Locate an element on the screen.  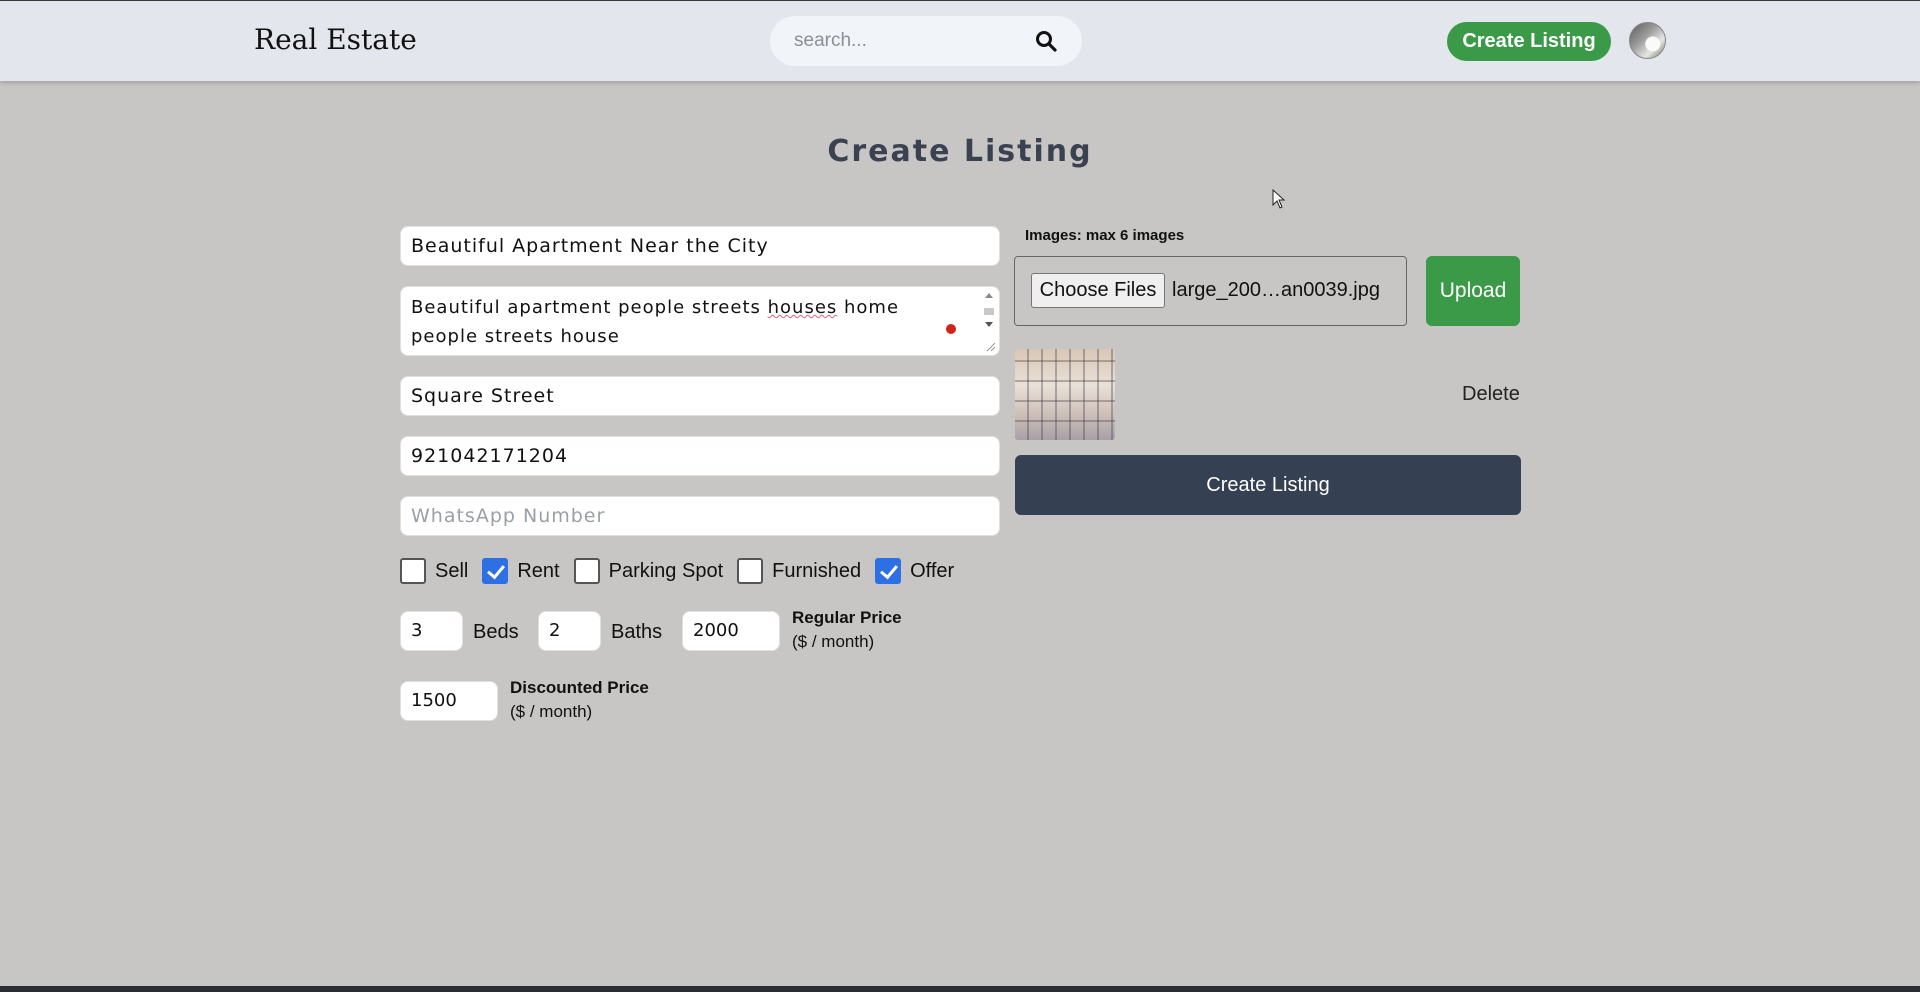
uploaded-image-thumbnail is located at coordinates (1065, 394).